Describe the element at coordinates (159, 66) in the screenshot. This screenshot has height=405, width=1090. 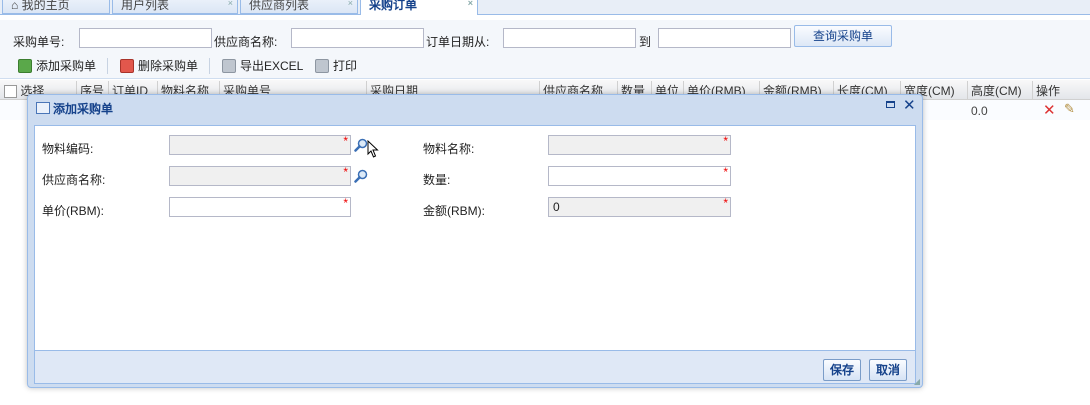
I see `delete-order-button: 删除采购单` at that location.